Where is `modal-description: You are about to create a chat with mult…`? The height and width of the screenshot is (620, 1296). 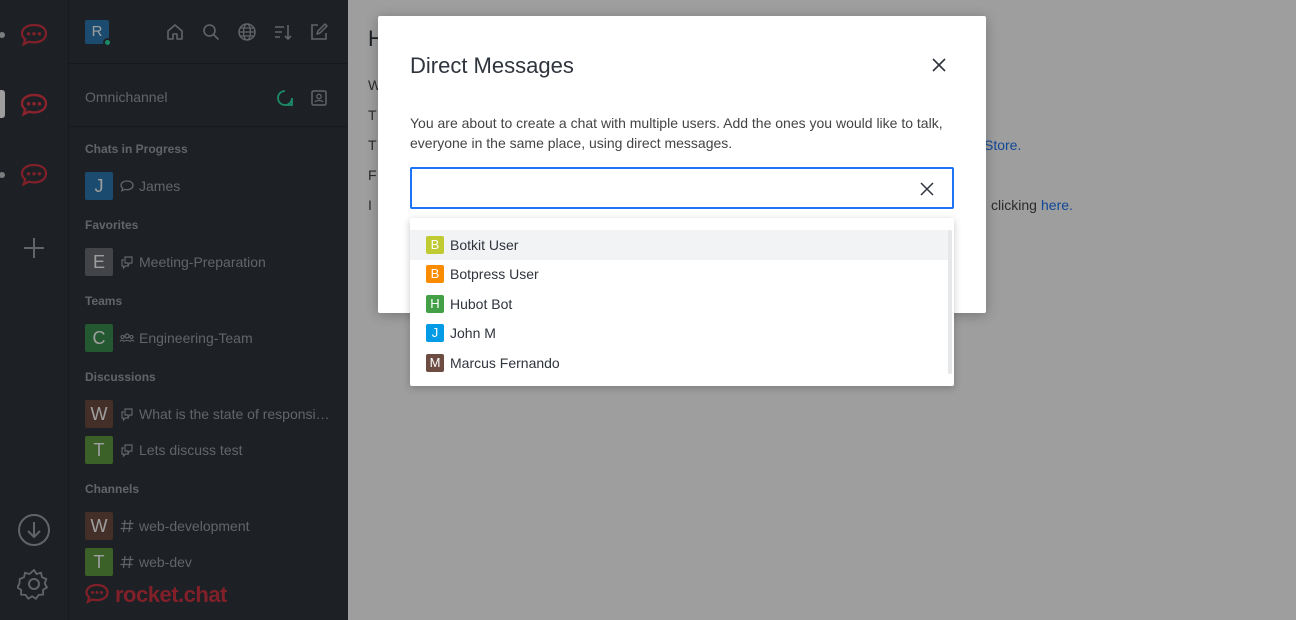
modal-description: You are about to create a chat with mult… is located at coordinates (676, 133).